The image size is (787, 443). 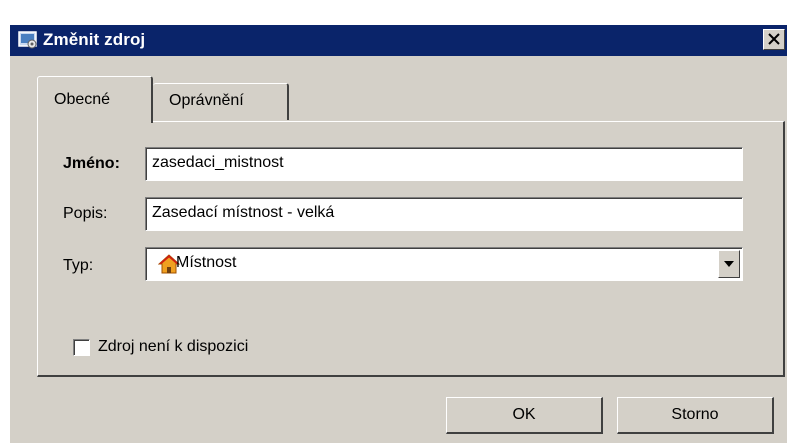 What do you see at coordinates (85, 213) in the screenshot?
I see `description-label: Popis:` at bounding box center [85, 213].